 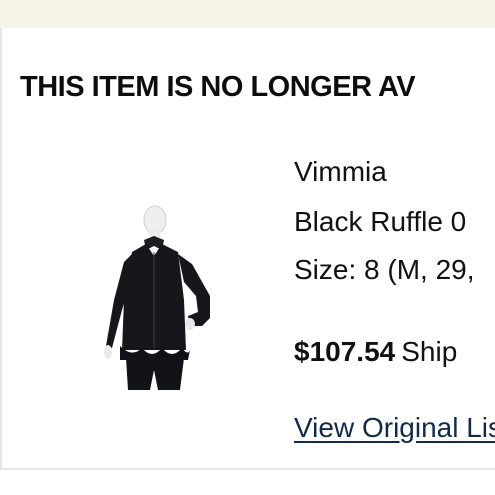 What do you see at coordinates (429, 351) in the screenshot?
I see `shipping-label: Ship` at bounding box center [429, 351].